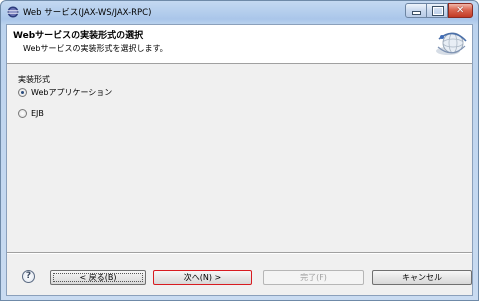 This screenshot has width=479, height=301. I want to click on button-bar-separator, so click(239, 253).